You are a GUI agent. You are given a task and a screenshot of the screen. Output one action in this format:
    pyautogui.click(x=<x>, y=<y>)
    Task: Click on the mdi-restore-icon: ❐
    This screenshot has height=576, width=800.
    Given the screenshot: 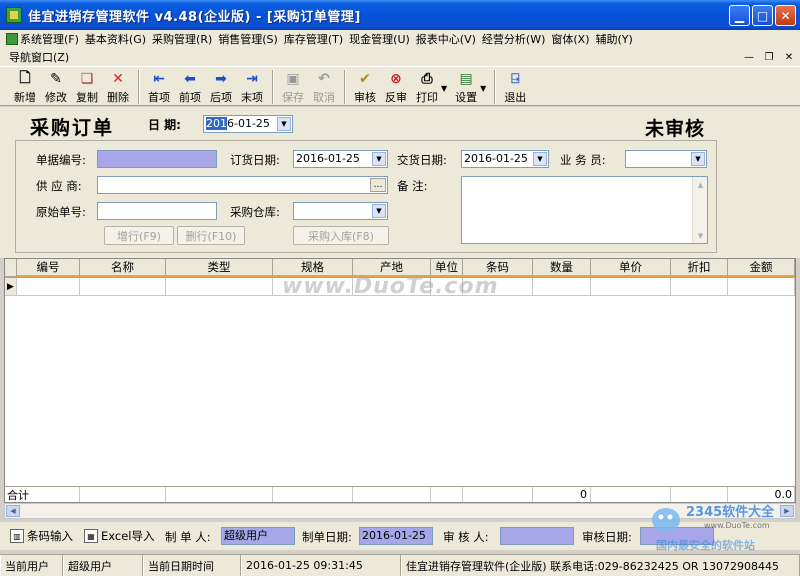 What is the action you would take?
    pyautogui.click(x=769, y=57)
    